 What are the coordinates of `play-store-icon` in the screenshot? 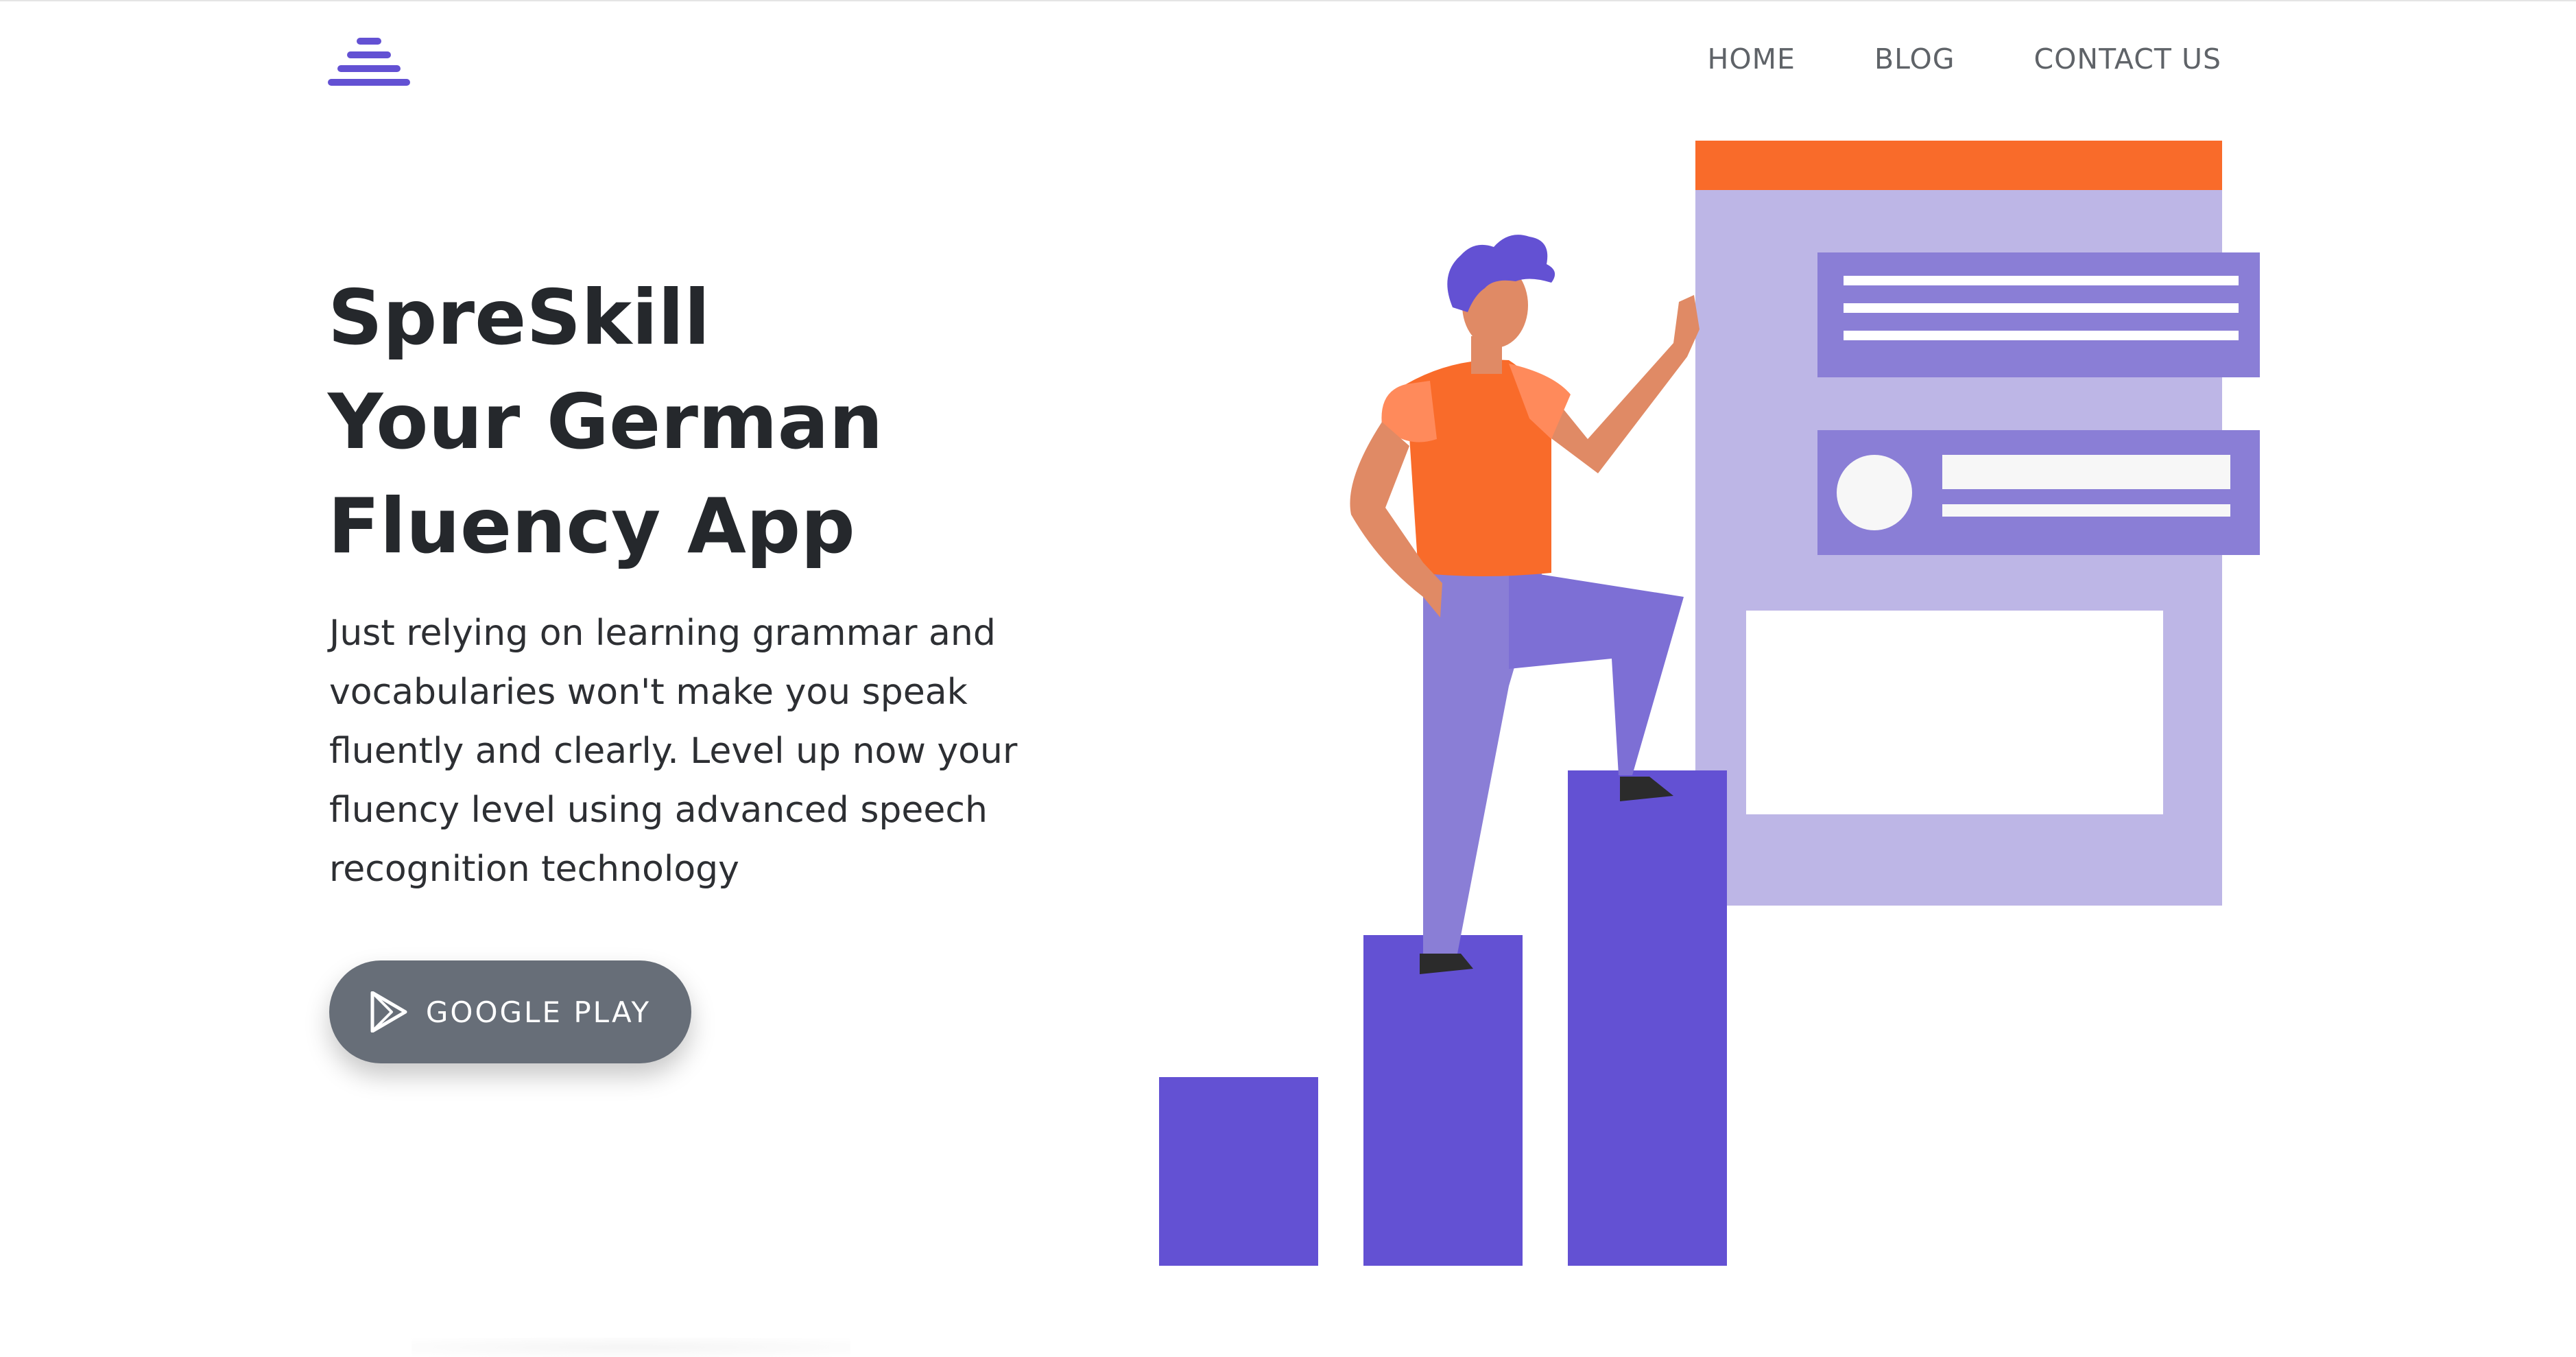 It's located at (388, 1011).